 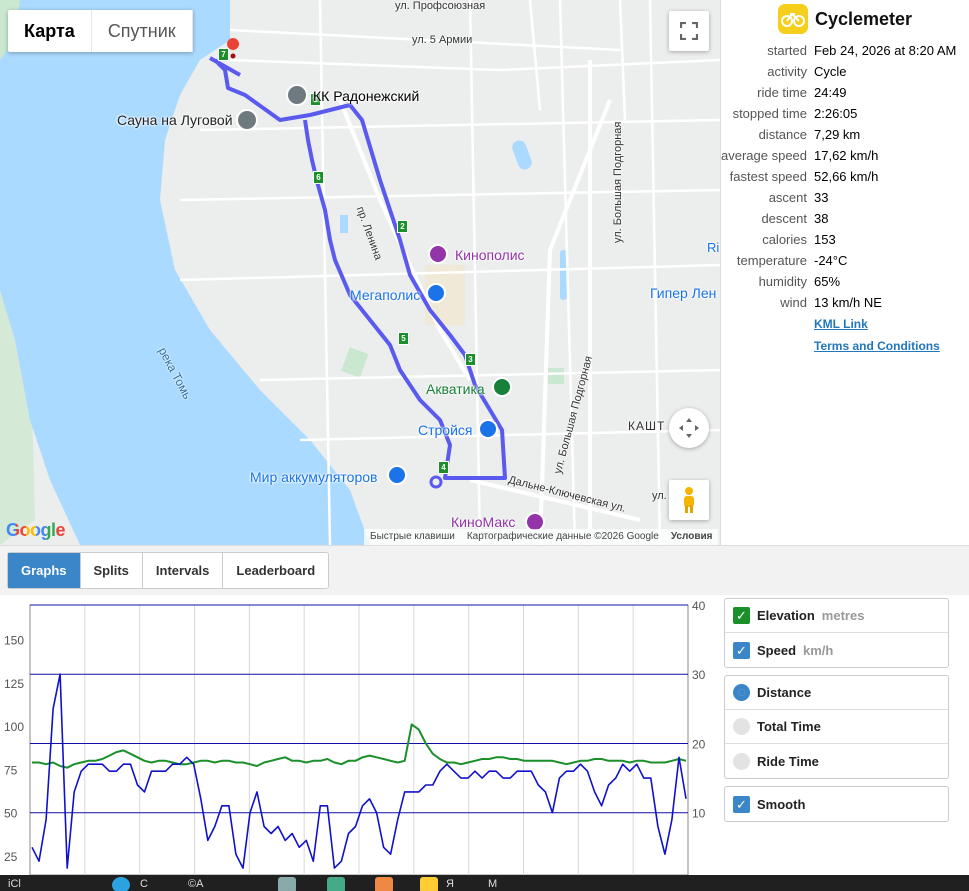 I want to click on stat-key: activity, so click(x=787, y=71).